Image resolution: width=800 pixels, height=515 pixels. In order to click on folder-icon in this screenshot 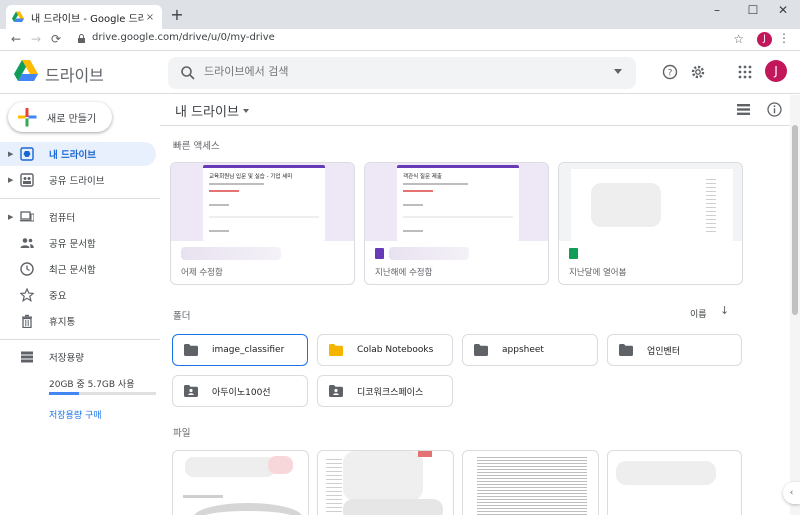, I will do `click(481, 350)`.